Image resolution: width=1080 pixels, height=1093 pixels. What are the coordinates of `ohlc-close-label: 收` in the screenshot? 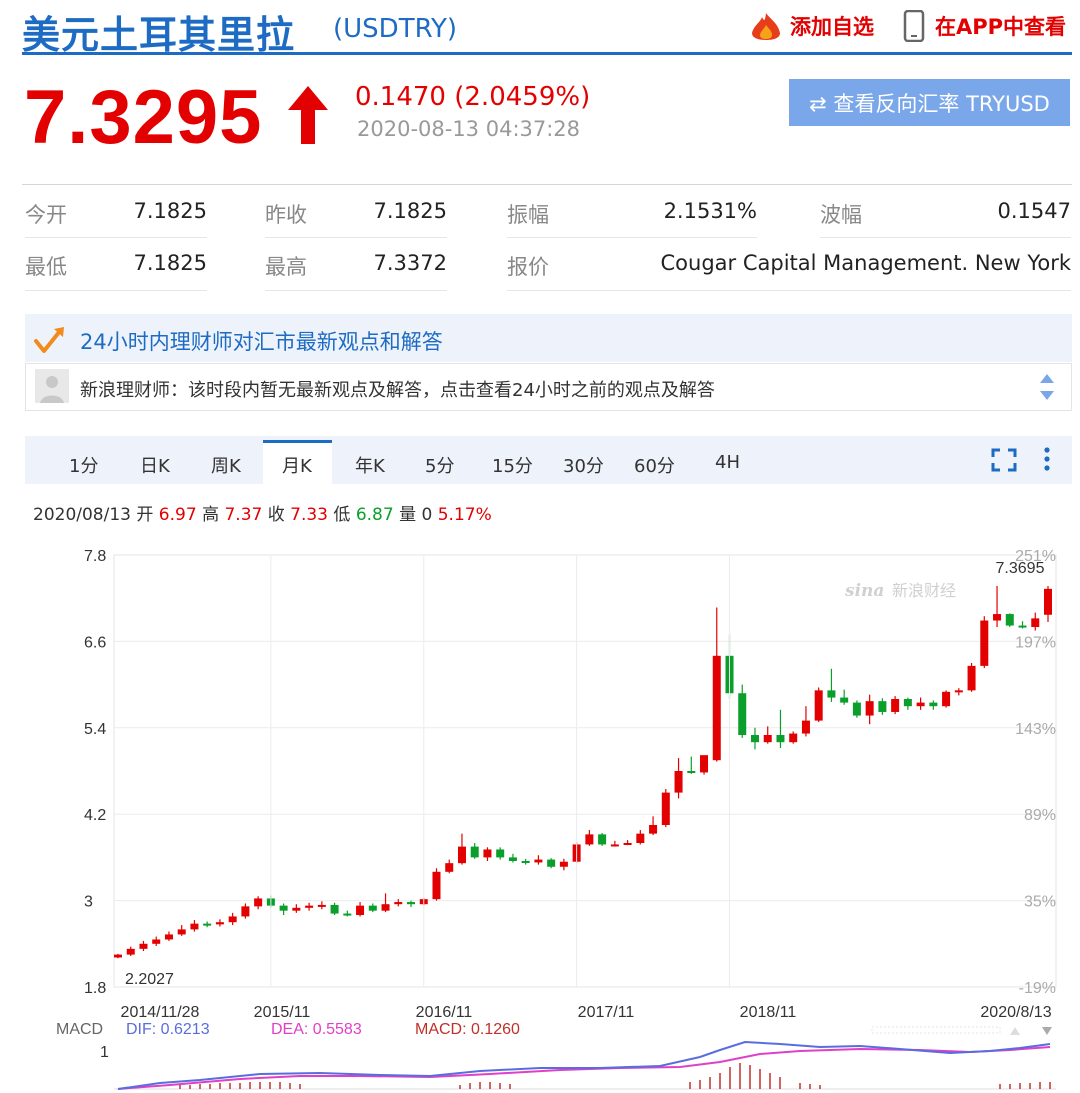 It's located at (276, 515).